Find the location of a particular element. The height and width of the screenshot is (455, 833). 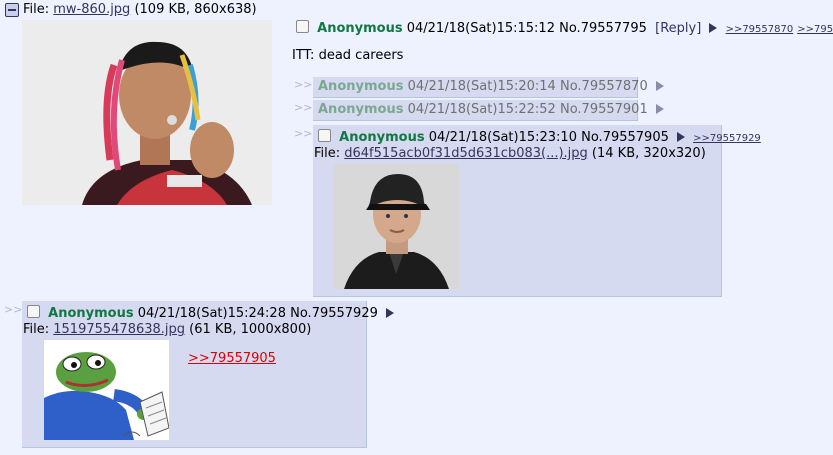

reply-file-link: 1519755478638.jpg is located at coordinates (119, 329).